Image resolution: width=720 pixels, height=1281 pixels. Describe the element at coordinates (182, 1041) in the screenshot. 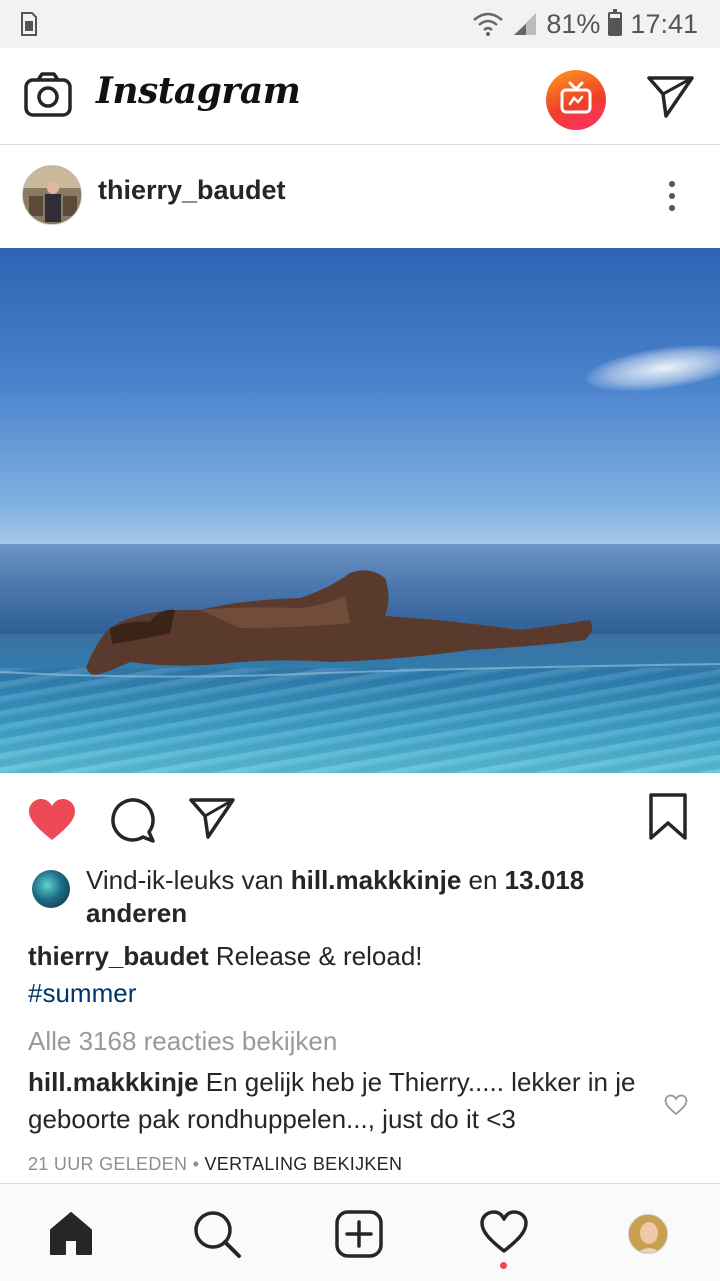

I see `view-all-comments-link: Alle 3168 reacties bekijken` at that location.